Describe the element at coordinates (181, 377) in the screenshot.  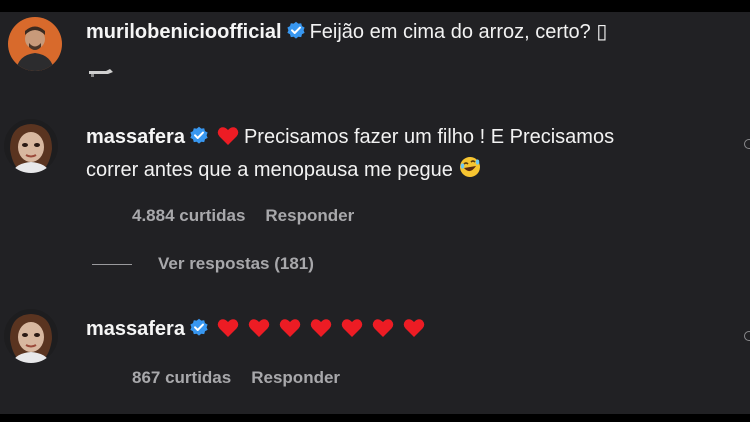
I see `comment-3-likes: 867 curtidas` at that location.